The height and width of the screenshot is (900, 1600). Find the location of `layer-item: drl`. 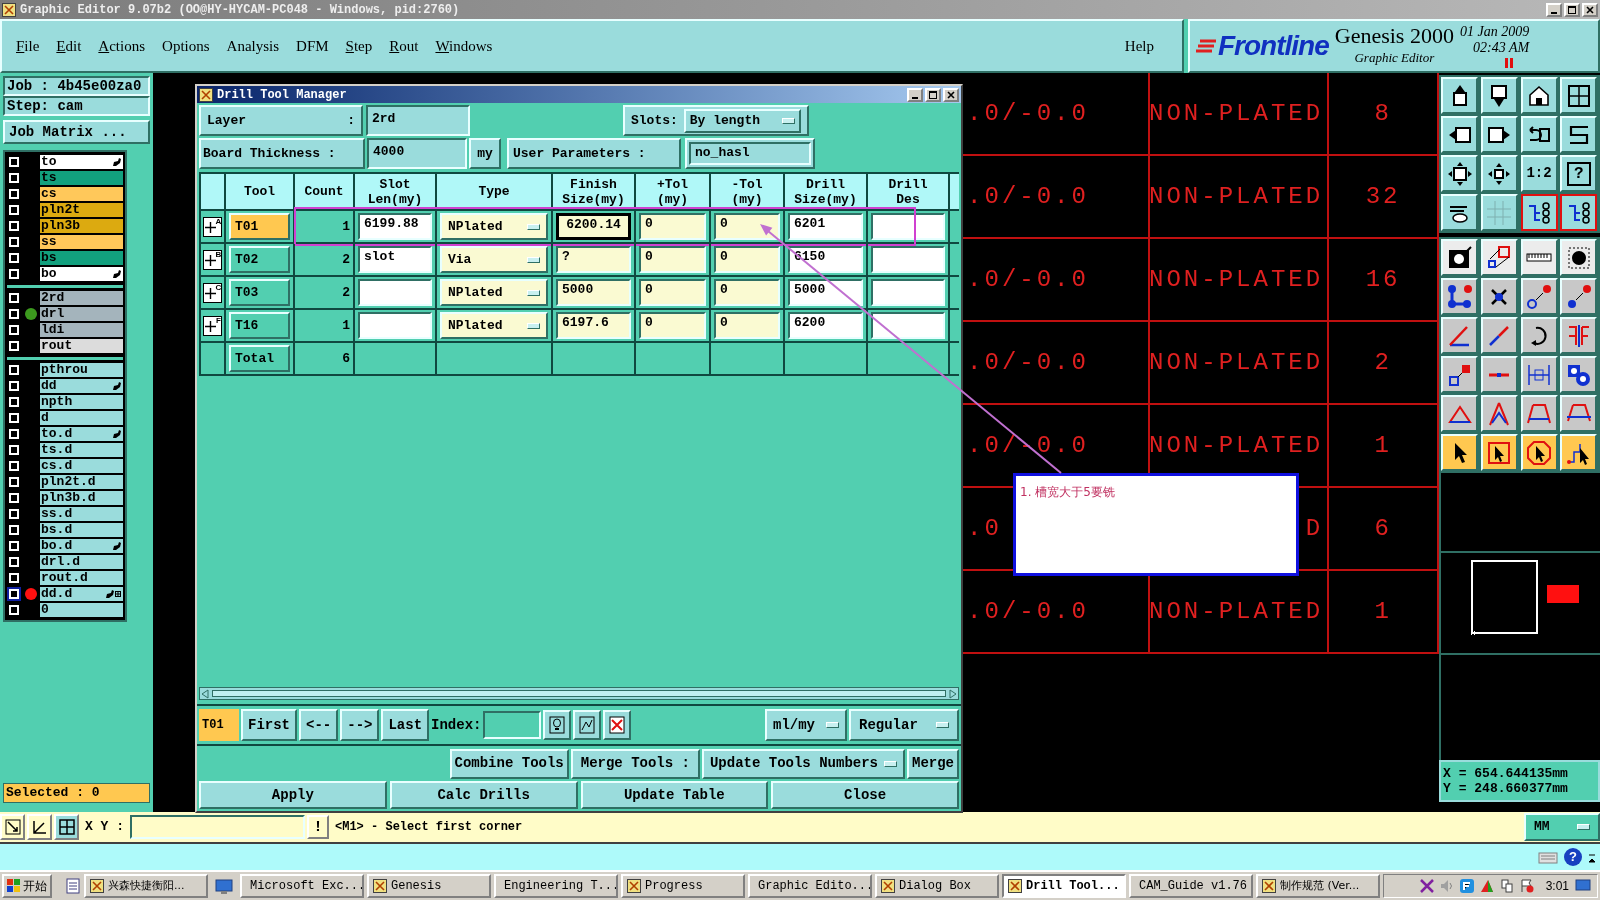

layer-item: drl is located at coordinates (81, 314).